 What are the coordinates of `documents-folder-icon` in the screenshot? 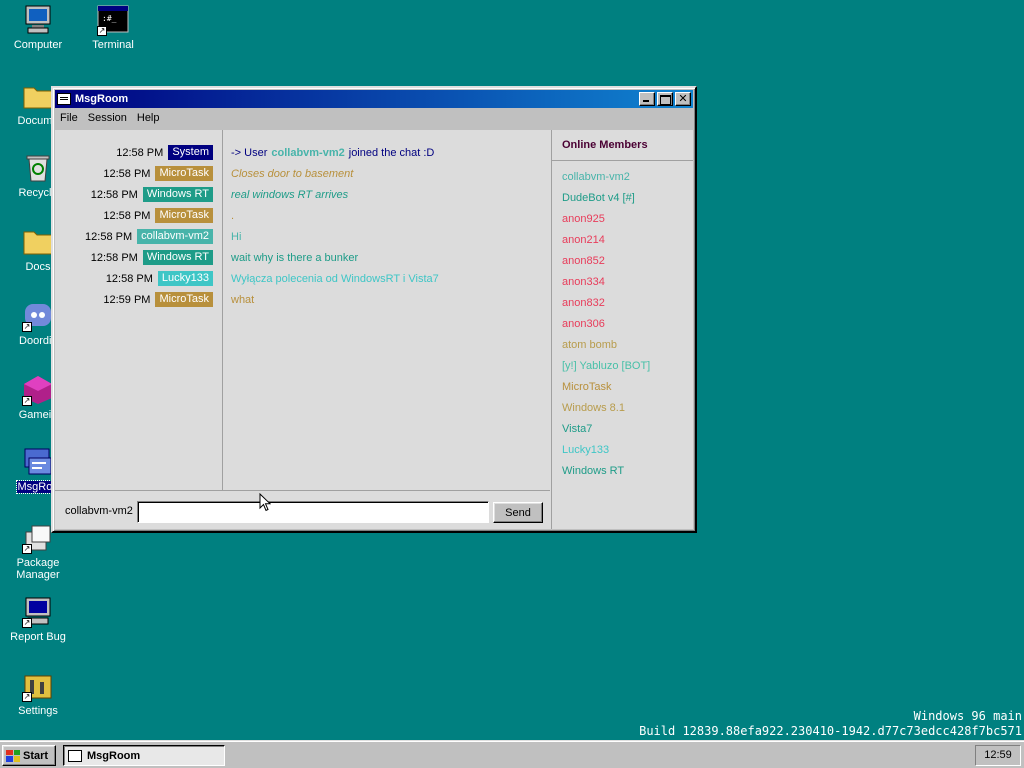 It's located at (38, 96).